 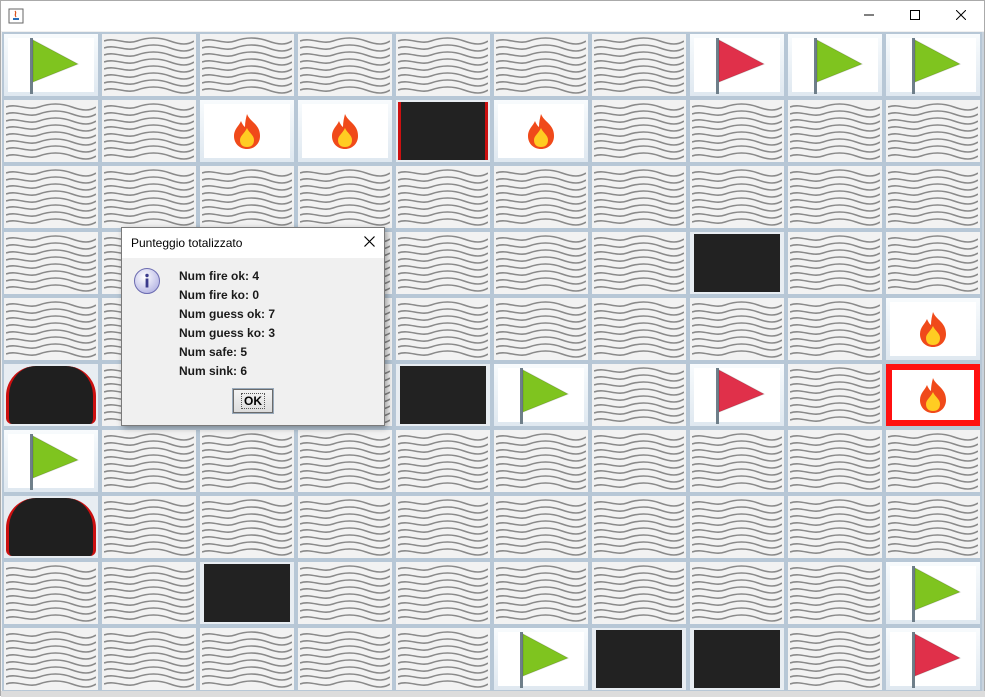 I want to click on dialog-title-bar: Punteggio totalizzato, so click(x=253, y=243).